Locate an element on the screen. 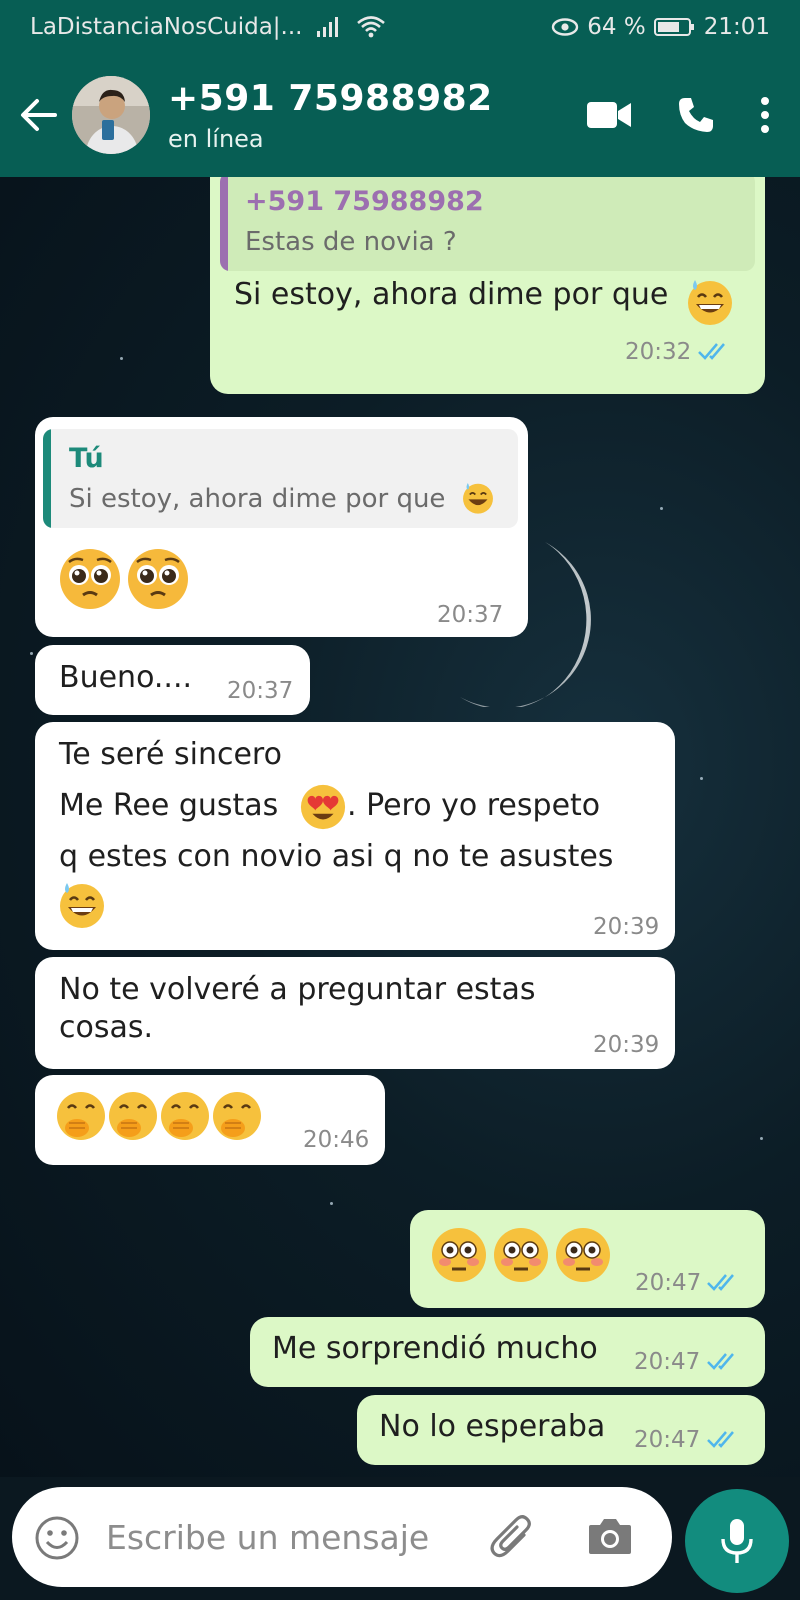 The width and height of the screenshot is (800, 1600). chat-header: +591 75988982 en línea is located at coordinates (400, 115).